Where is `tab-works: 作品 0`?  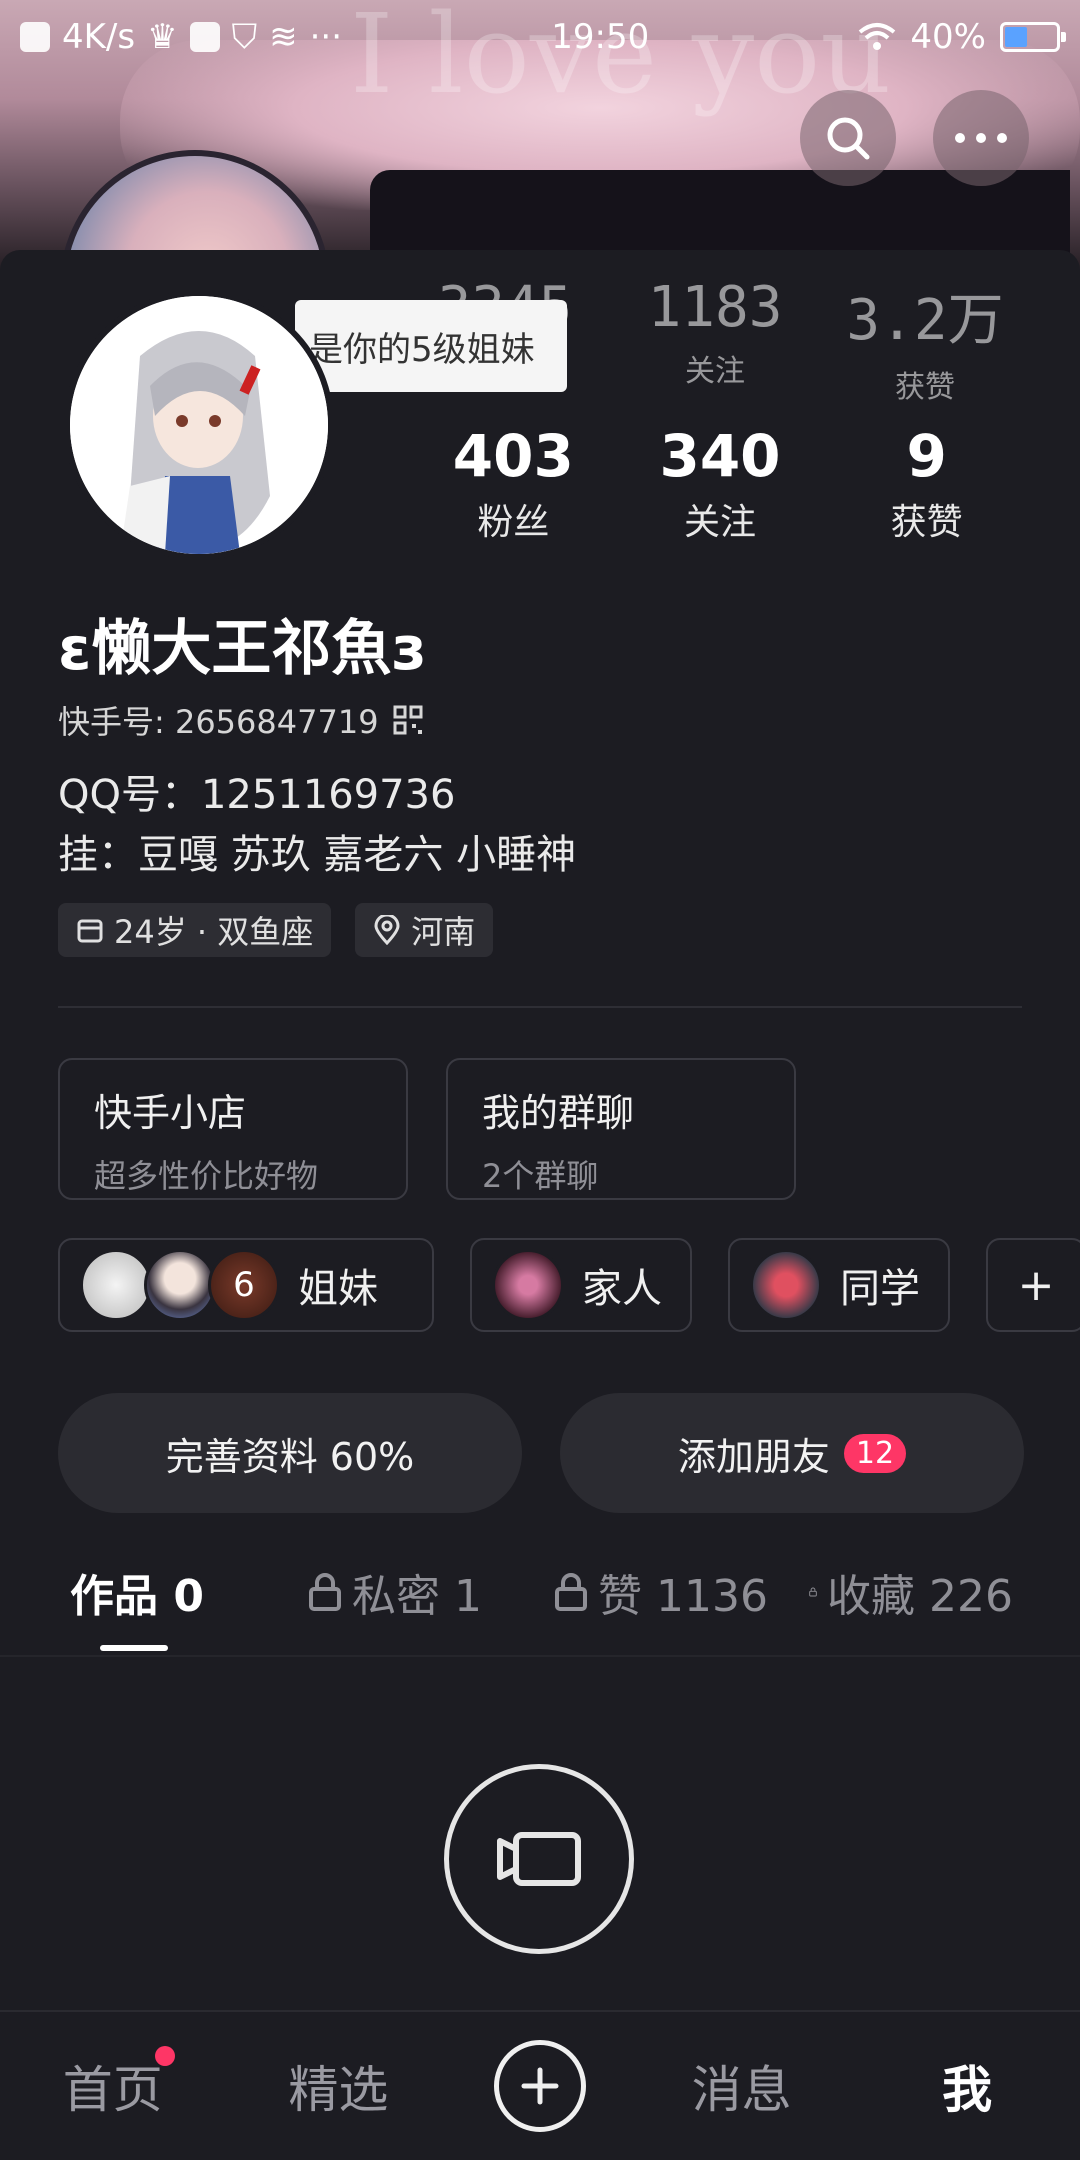
tab-works: 作品 0 is located at coordinates (173, 1592).